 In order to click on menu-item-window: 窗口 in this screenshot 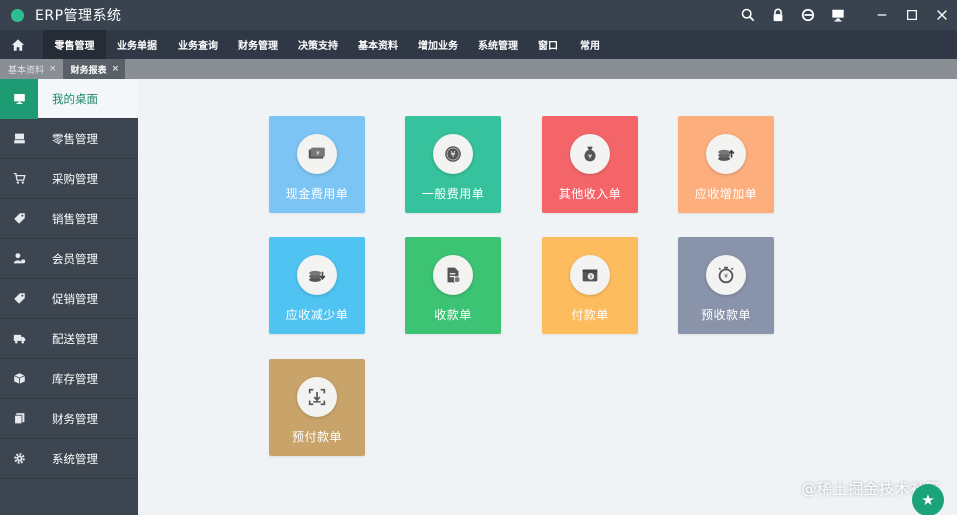, I will do `click(548, 44)`.